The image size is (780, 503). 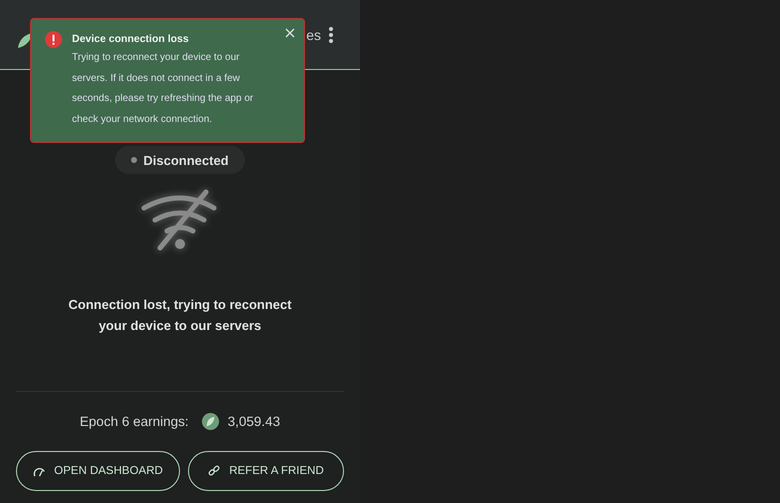 What do you see at coordinates (313, 34) in the screenshot?
I see `user-label: es` at bounding box center [313, 34].